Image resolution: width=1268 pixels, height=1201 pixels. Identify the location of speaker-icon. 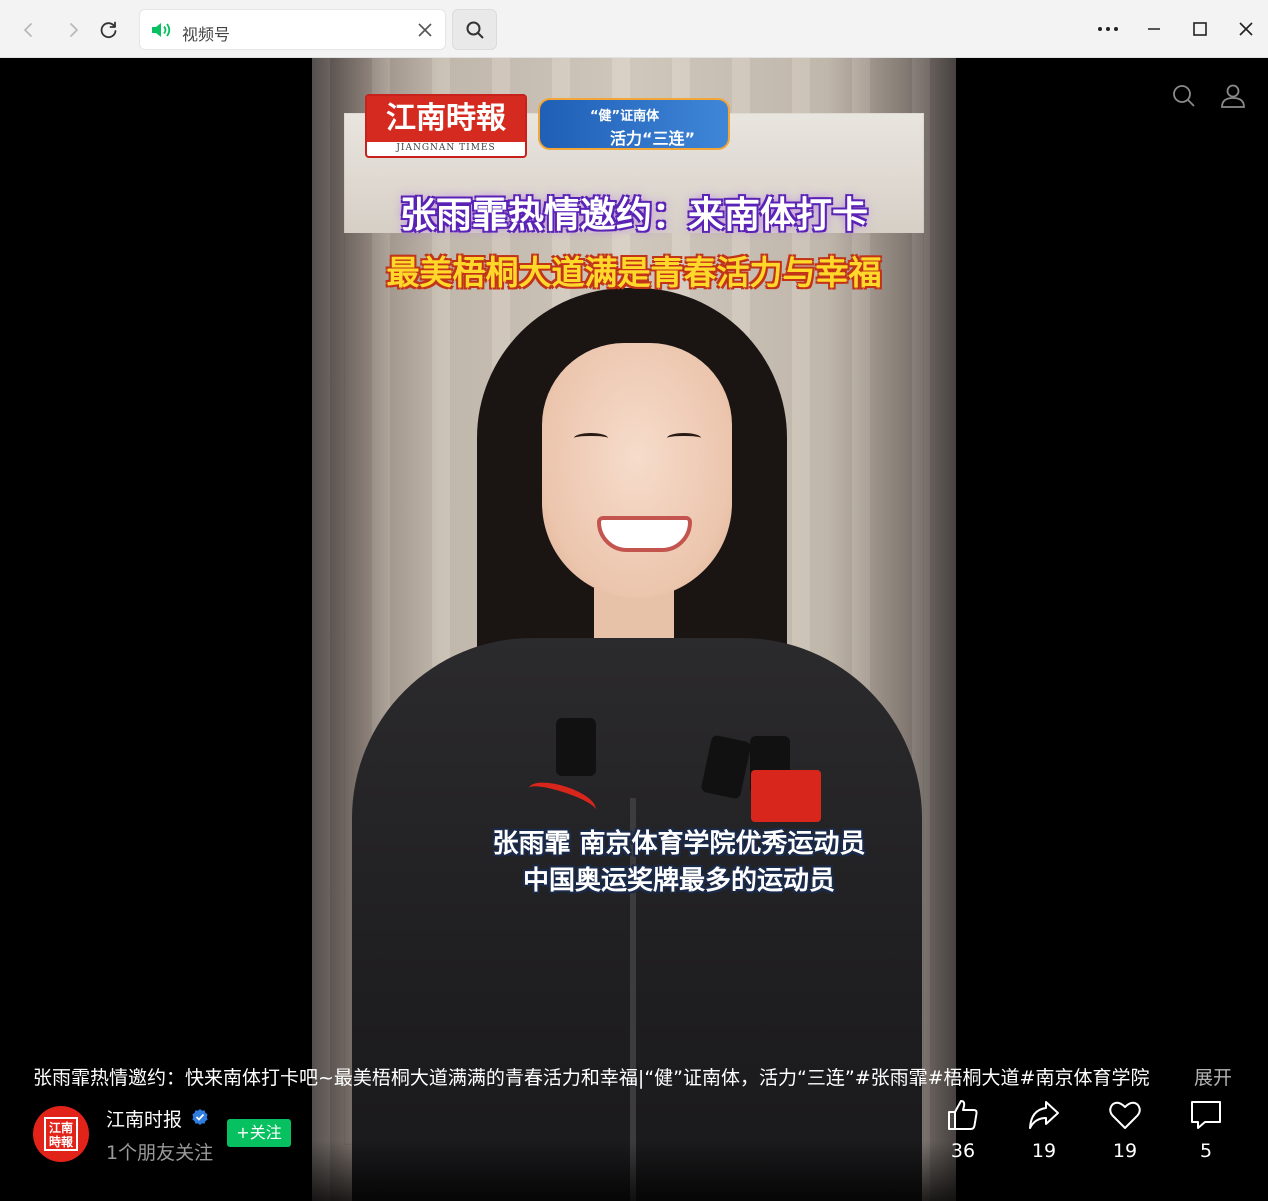
(161, 30).